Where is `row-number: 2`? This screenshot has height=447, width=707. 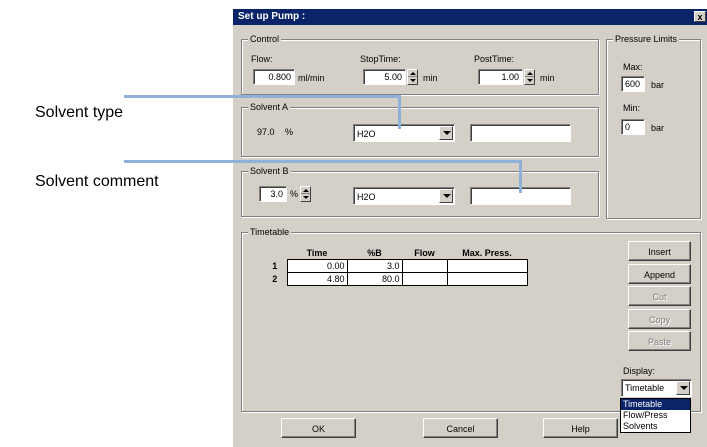
row-number: 2 is located at coordinates (275, 278).